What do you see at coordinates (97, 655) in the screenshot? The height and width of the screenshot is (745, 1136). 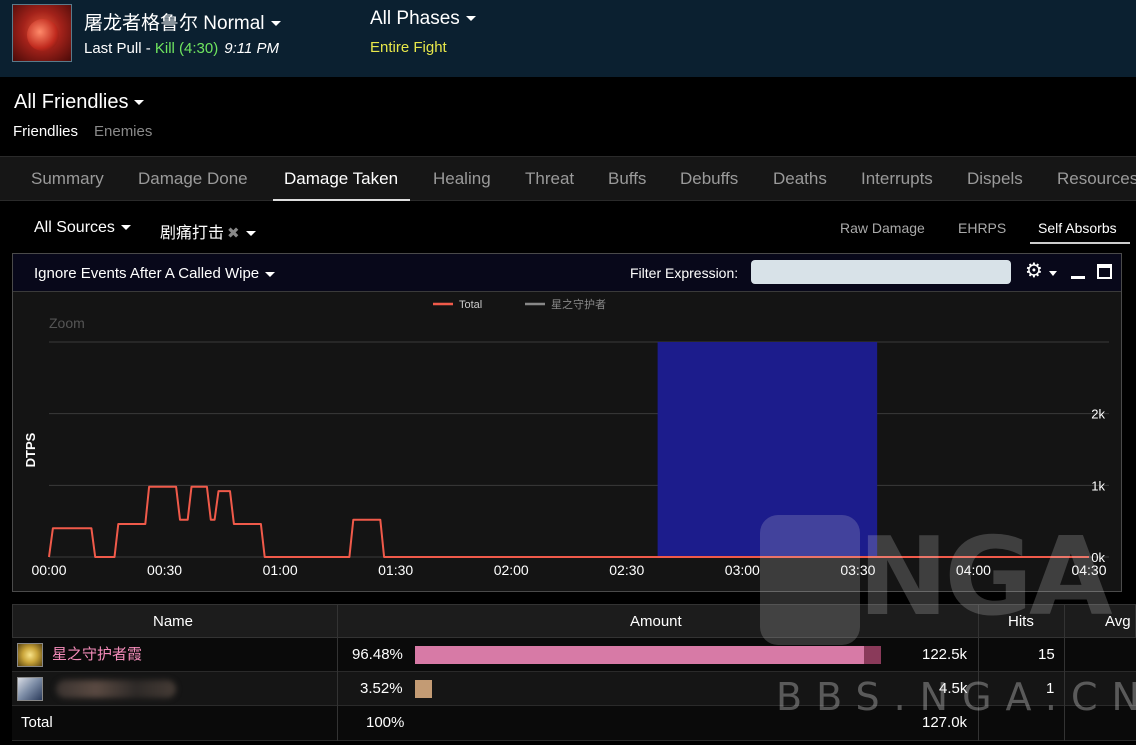 I see `player-name: 星之守护者霞` at bounding box center [97, 655].